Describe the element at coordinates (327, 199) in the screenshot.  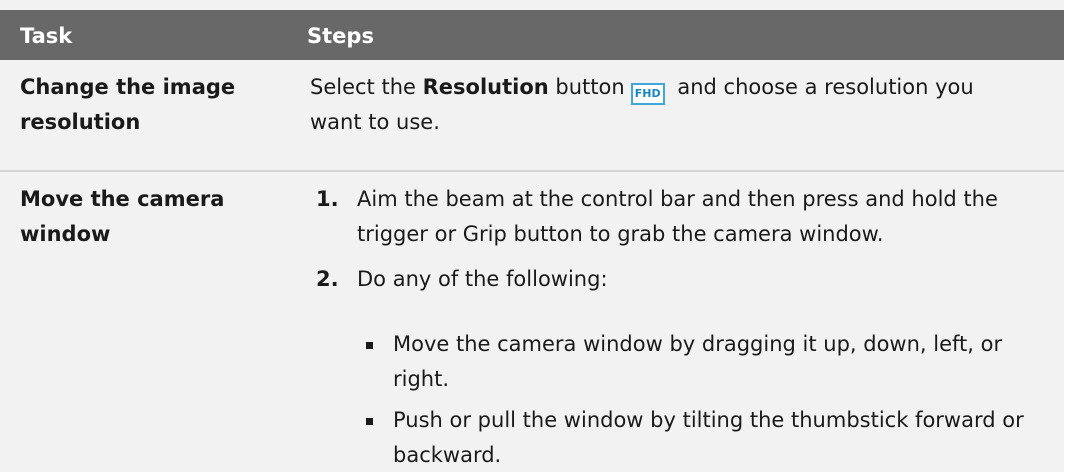
I see `step-number: 1.` at that location.